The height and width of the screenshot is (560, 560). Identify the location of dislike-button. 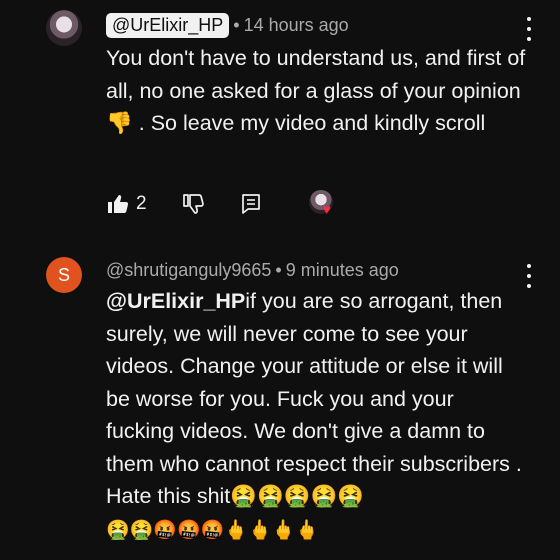
(193, 204).